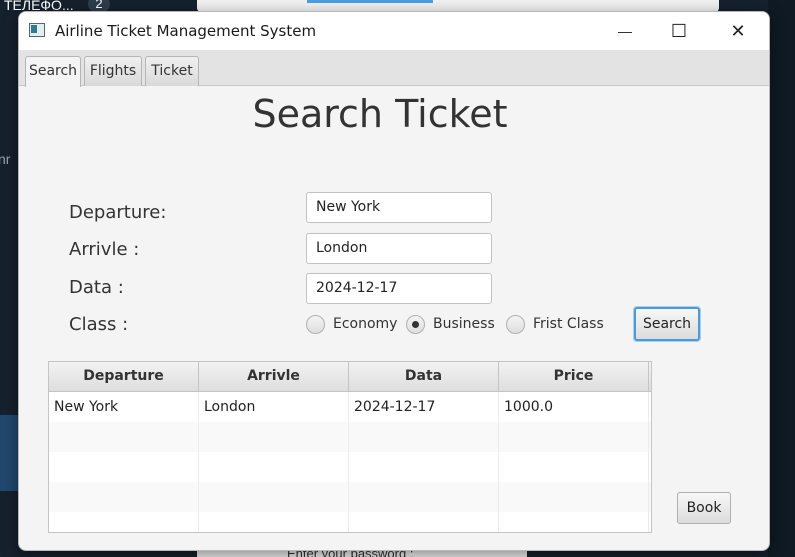 This screenshot has width=795, height=557. Describe the element at coordinates (274, 407) in the screenshot. I see `cell-arrival: London` at that location.